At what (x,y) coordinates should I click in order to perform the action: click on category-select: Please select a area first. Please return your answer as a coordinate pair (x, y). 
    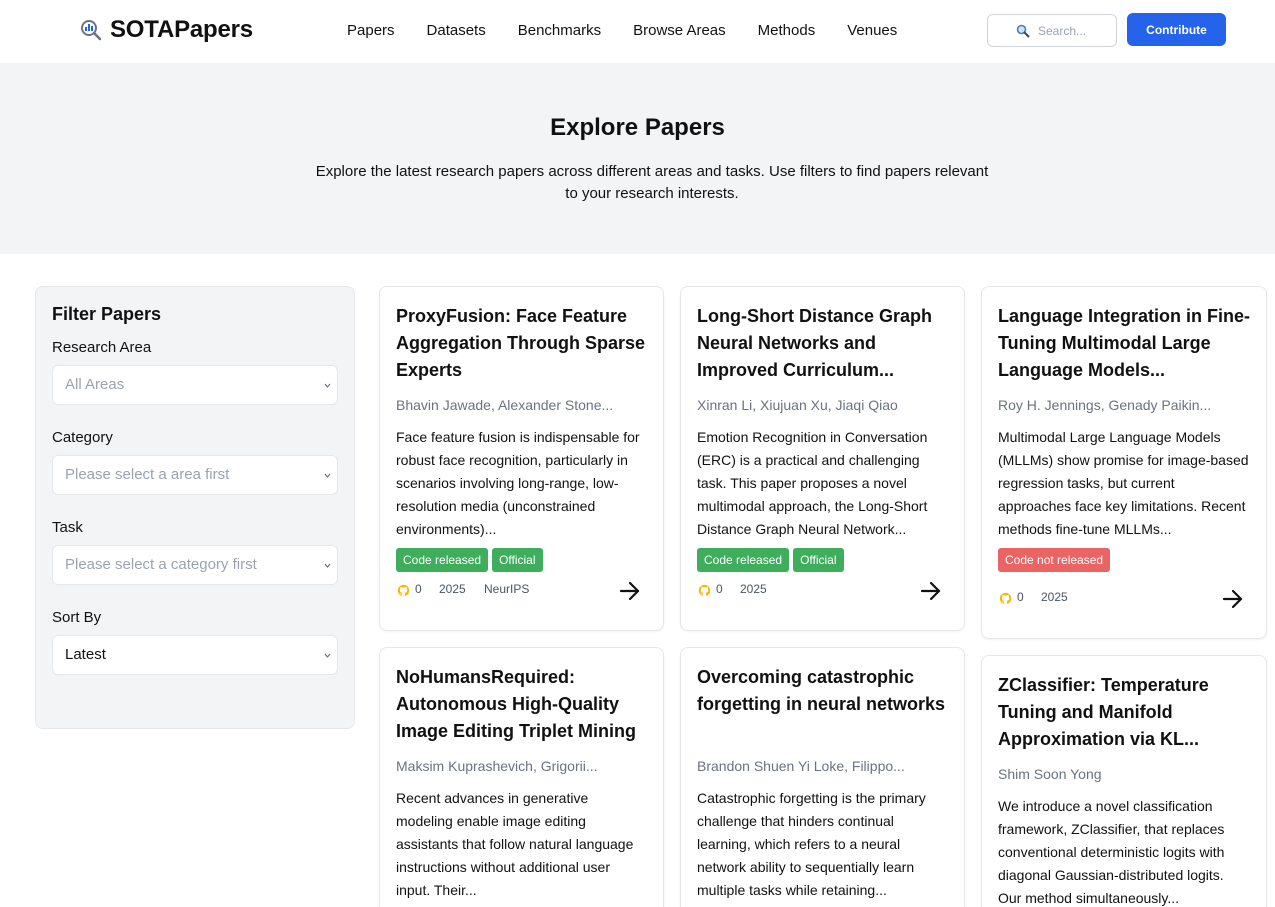
    Looking at the image, I should click on (195, 475).